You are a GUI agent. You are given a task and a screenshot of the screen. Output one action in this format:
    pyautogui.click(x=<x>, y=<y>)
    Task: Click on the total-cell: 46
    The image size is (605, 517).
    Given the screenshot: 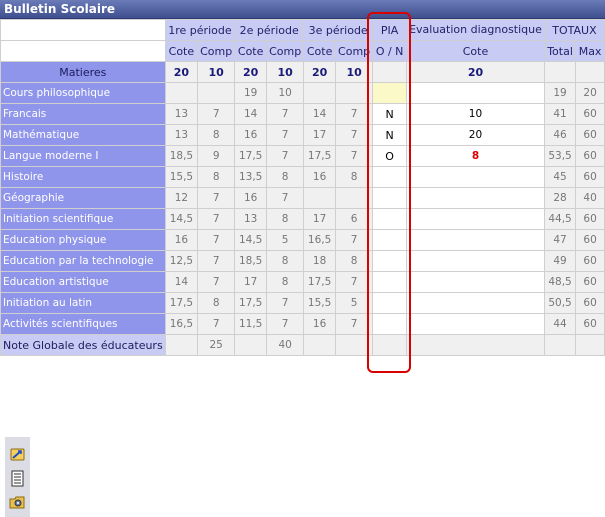 What is the action you would take?
    pyautogui.click(x=560, y=135)
    